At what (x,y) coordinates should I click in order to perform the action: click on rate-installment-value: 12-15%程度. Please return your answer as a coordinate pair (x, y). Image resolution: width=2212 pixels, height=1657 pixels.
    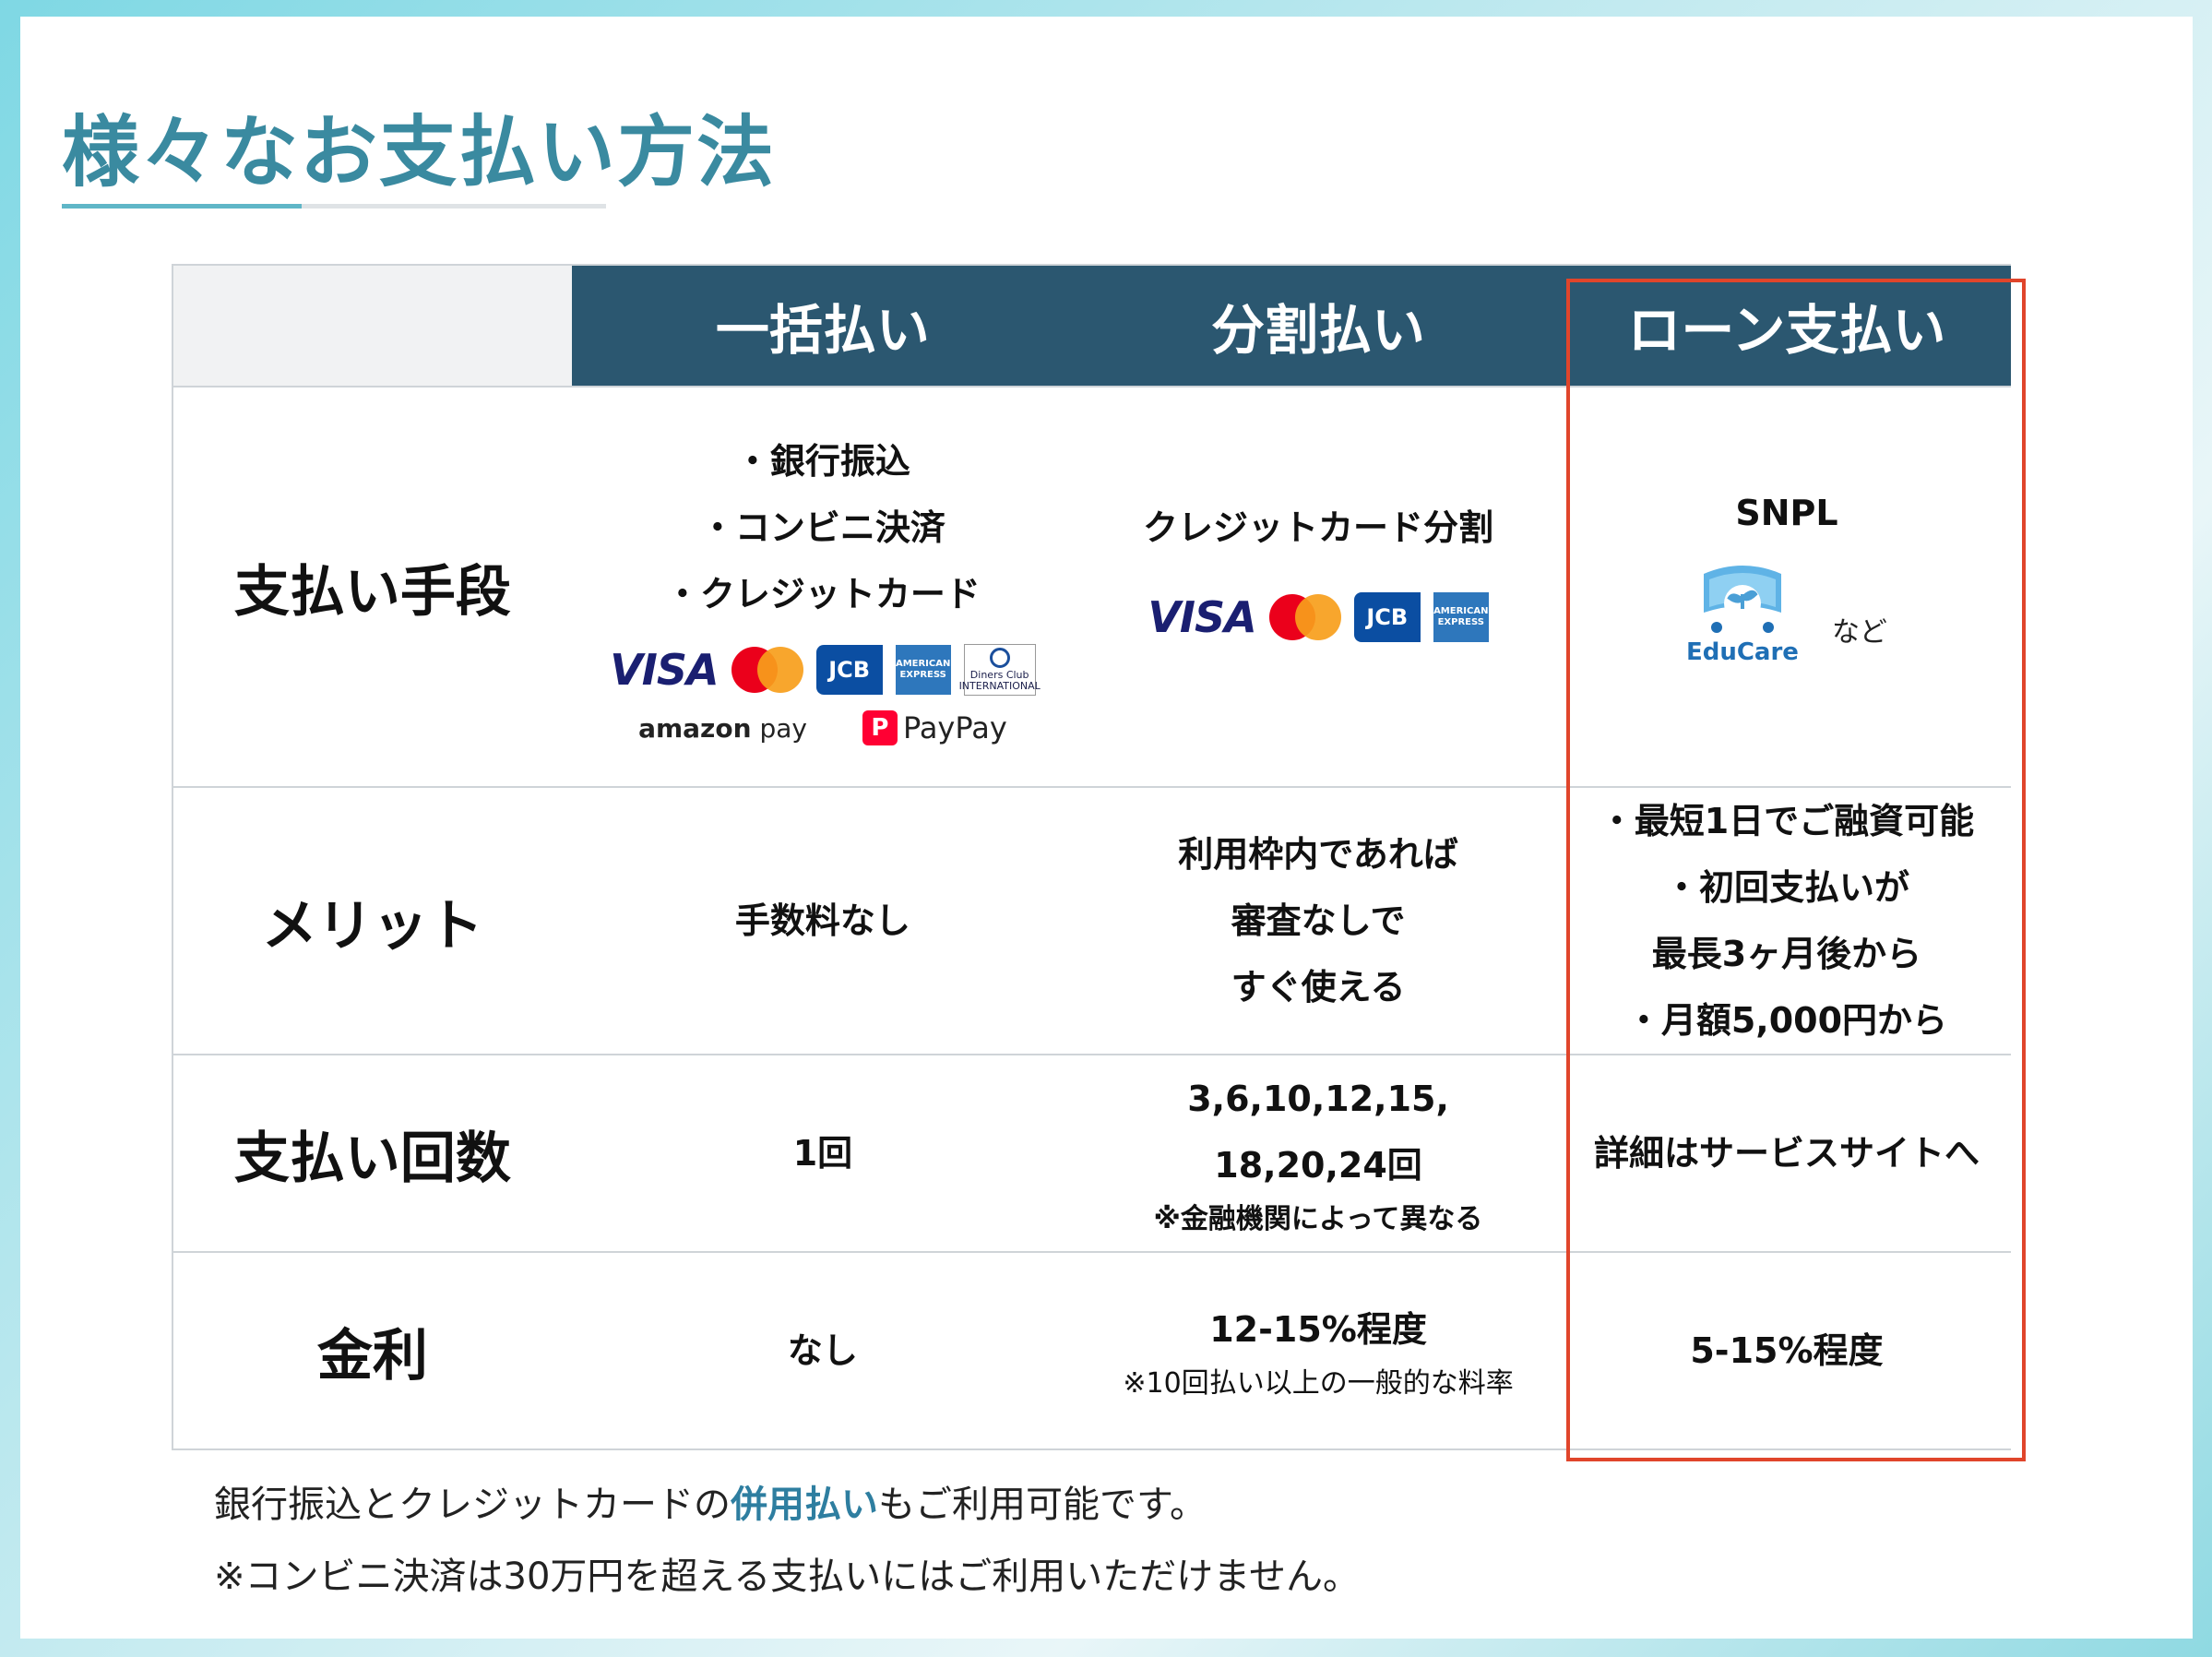
    Looking at the image, I should click on (1318, 1330).